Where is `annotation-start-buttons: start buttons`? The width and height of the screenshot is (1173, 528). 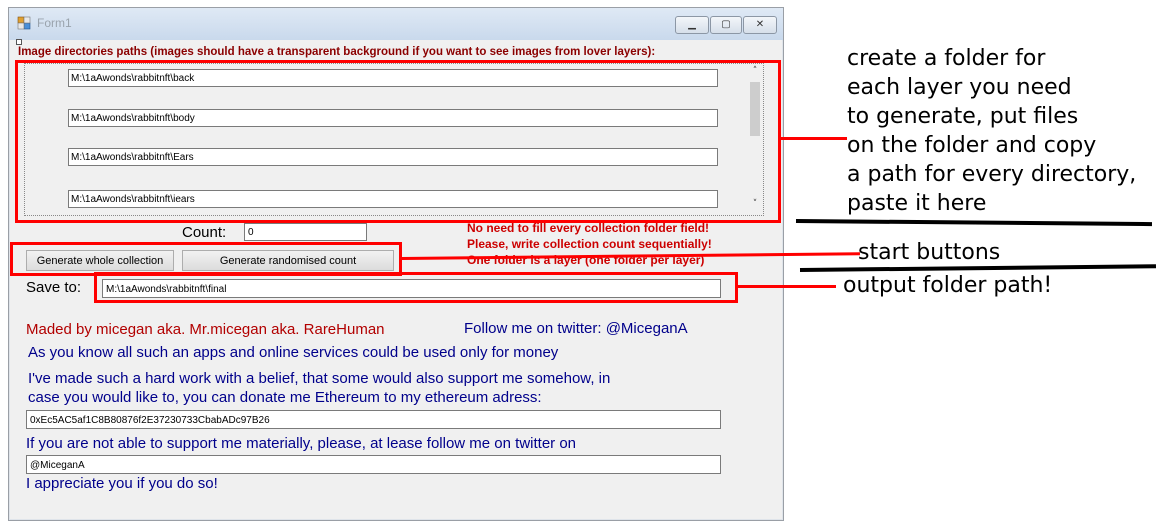
annotation-start-buttons: start buttons is located at coordinates (929, 252).